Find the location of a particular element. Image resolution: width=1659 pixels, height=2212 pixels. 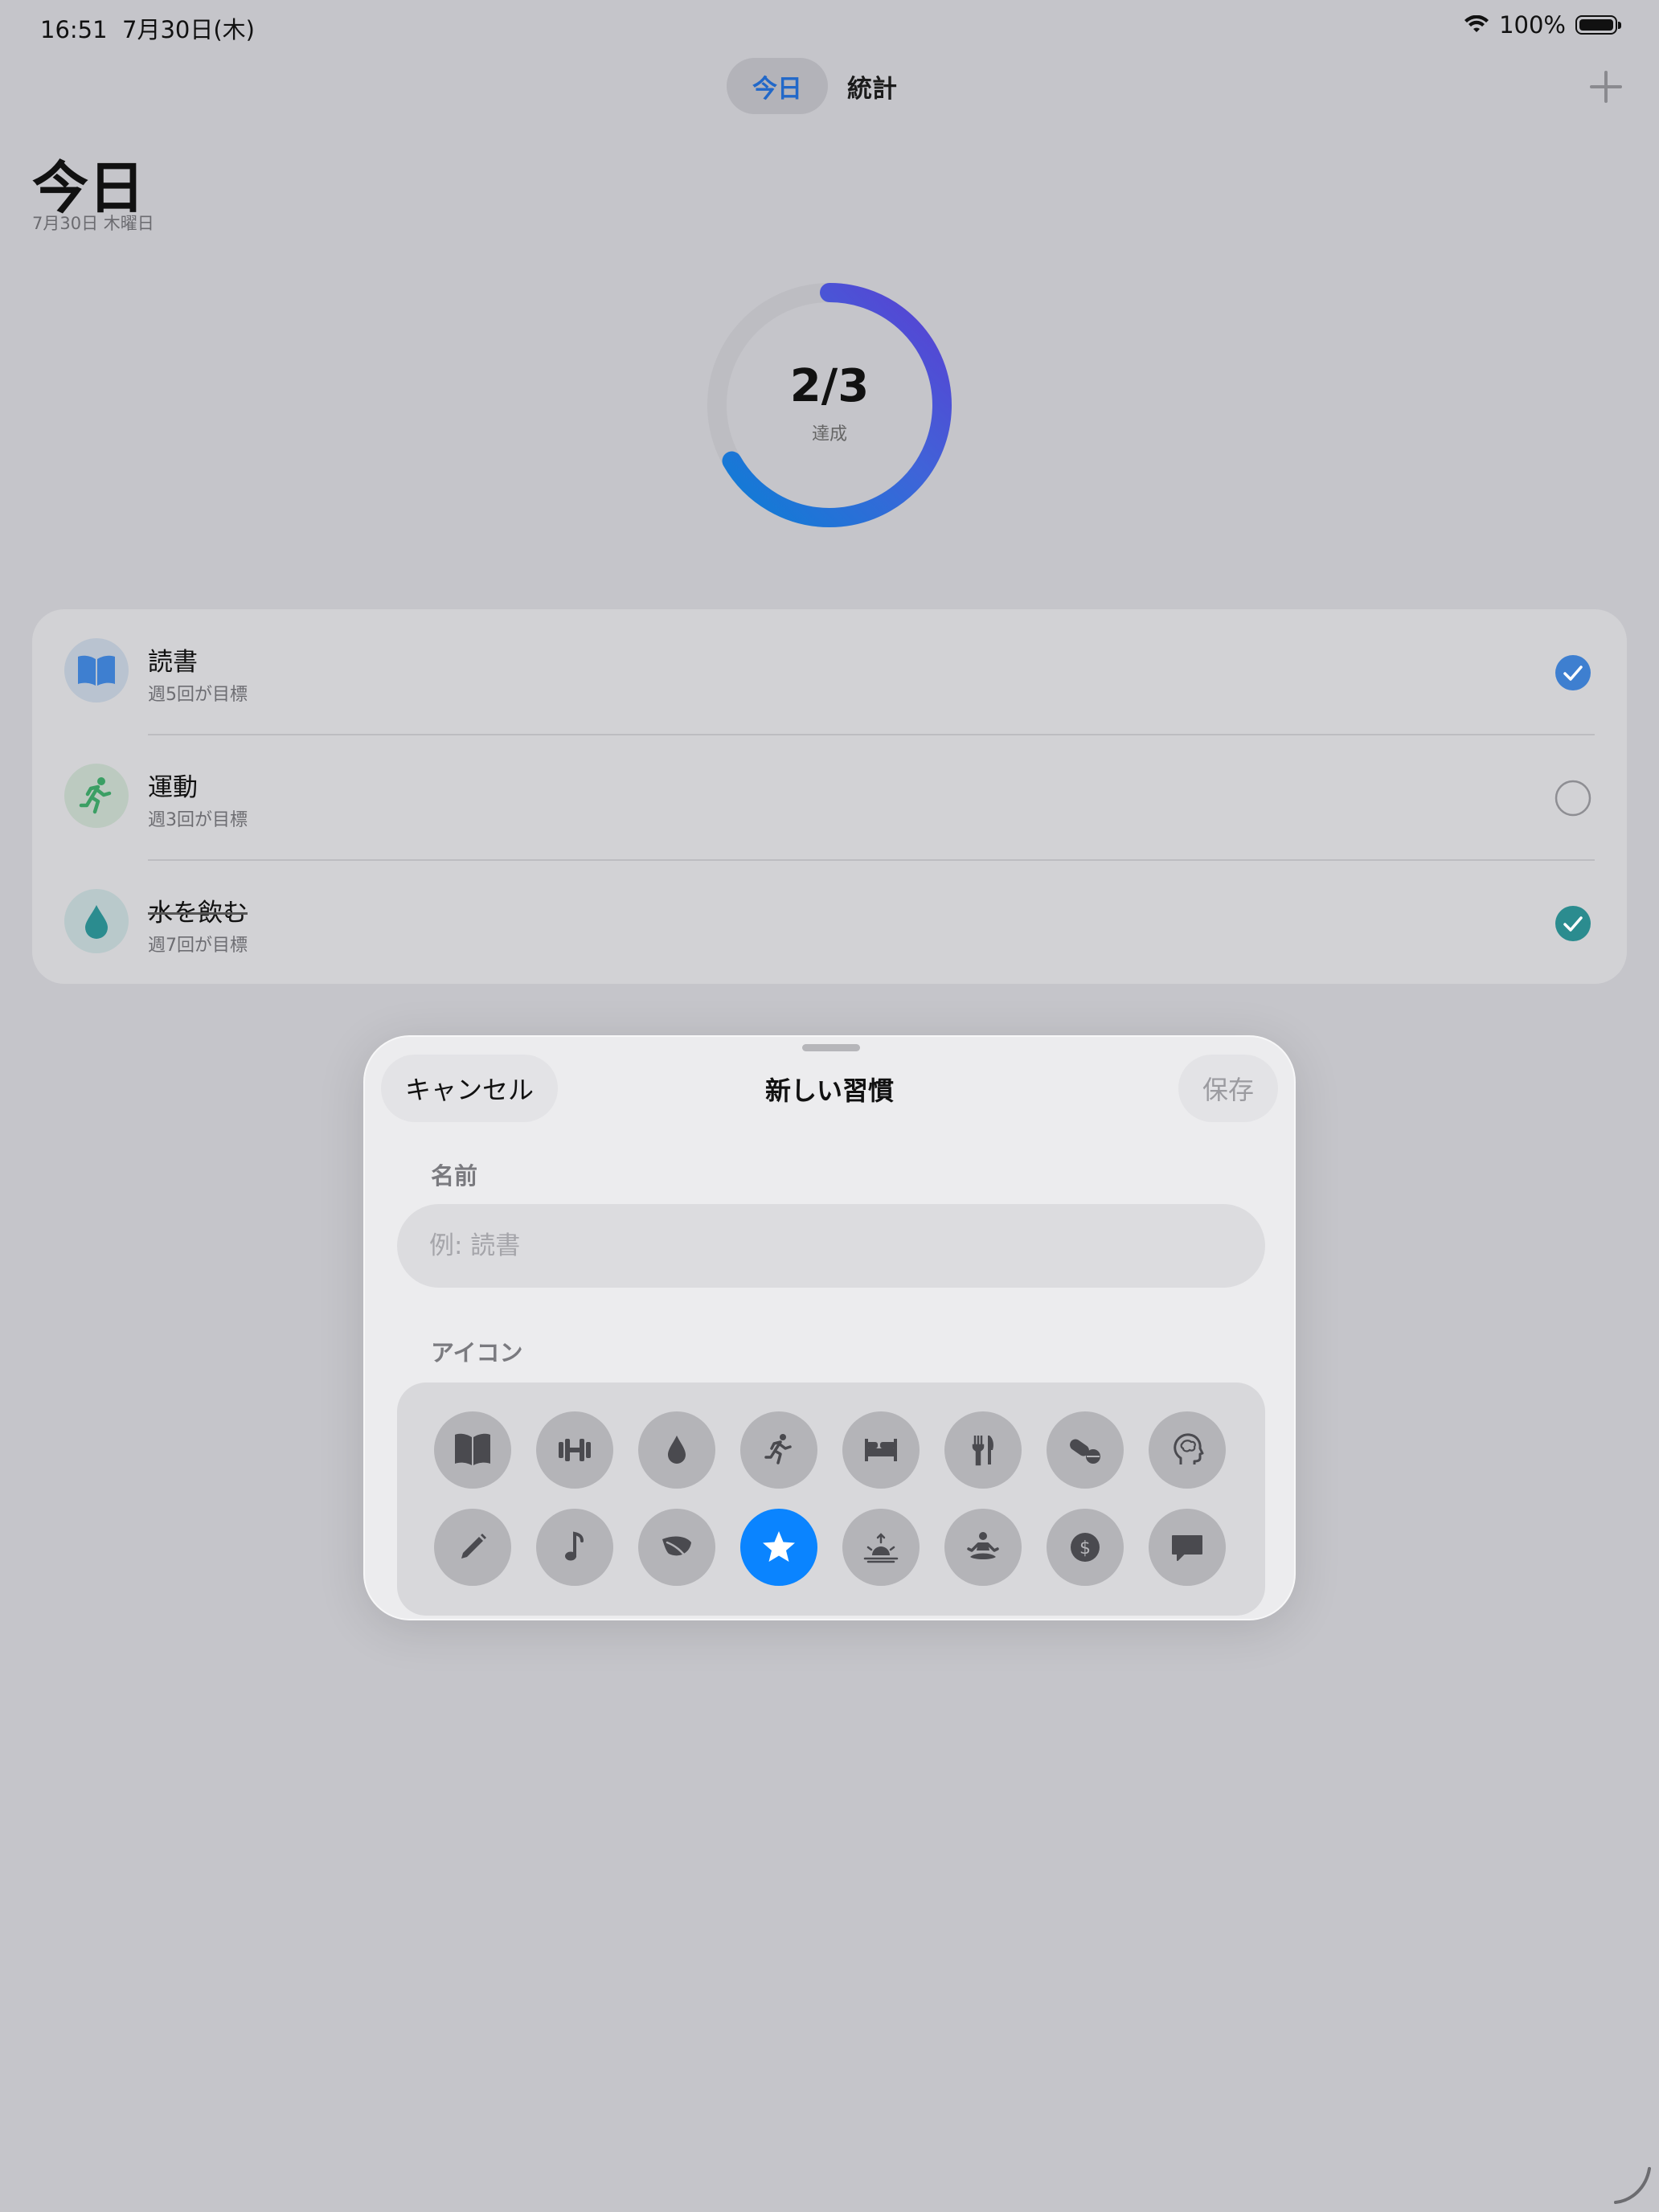

tab-today: 今日 is located at coordinates (777, 86).